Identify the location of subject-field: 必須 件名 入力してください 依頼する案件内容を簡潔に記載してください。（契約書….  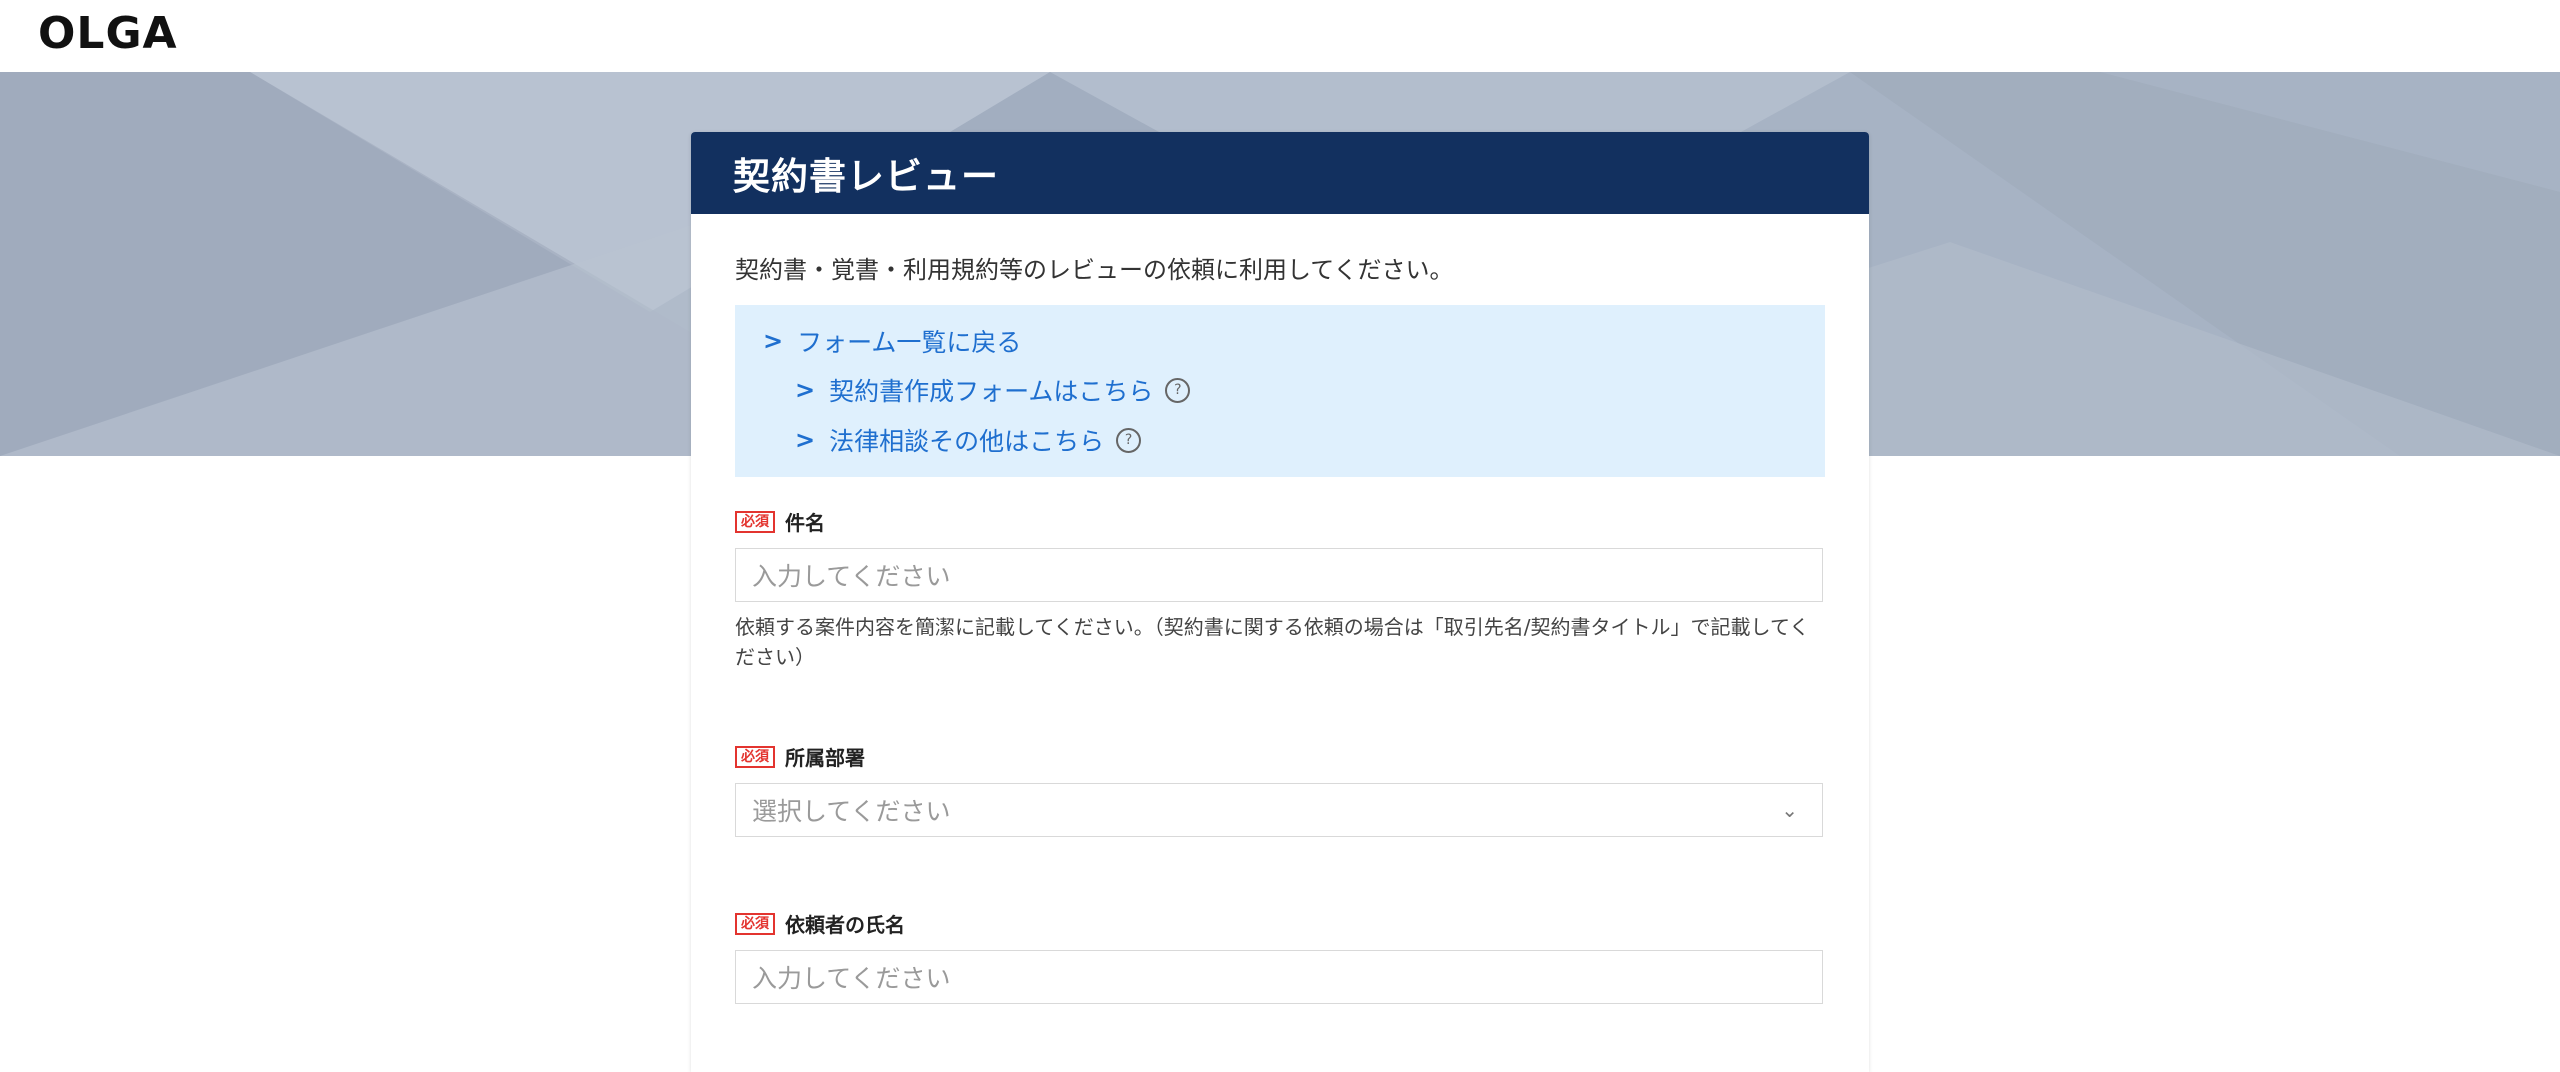
(1280, 589).